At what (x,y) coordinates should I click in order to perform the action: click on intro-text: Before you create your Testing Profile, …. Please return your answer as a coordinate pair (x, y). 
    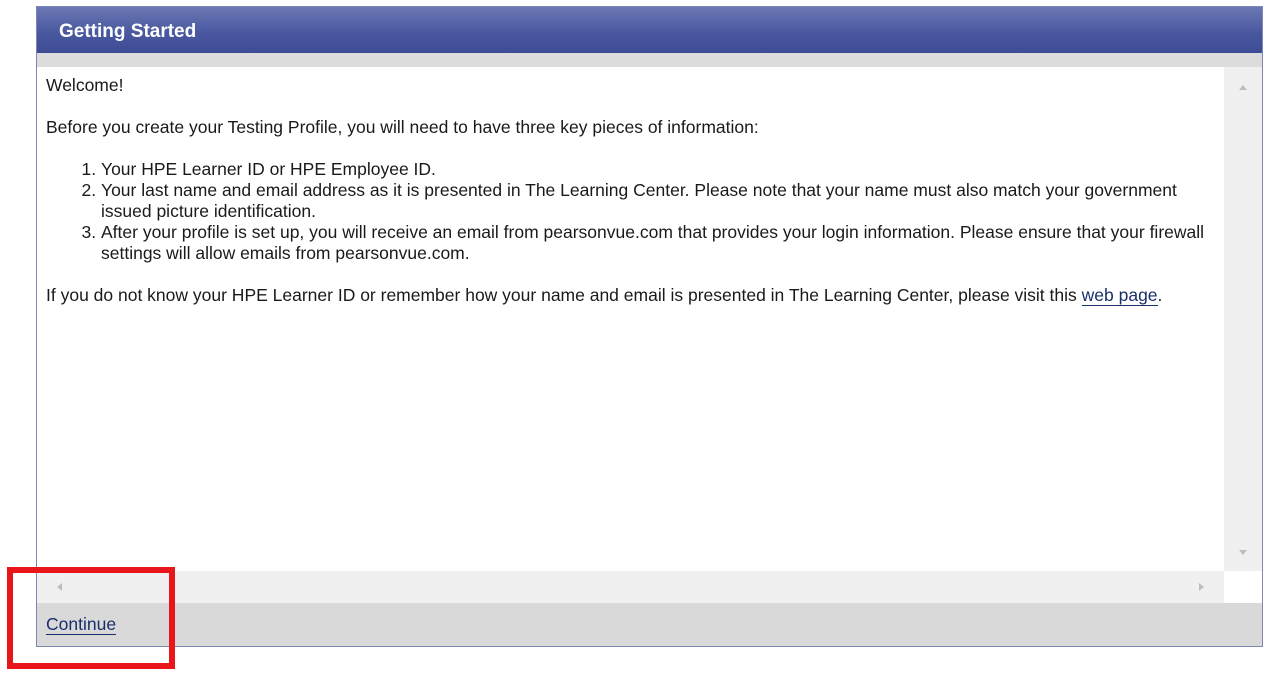
    Looking at the image, I should click on (402, 127).